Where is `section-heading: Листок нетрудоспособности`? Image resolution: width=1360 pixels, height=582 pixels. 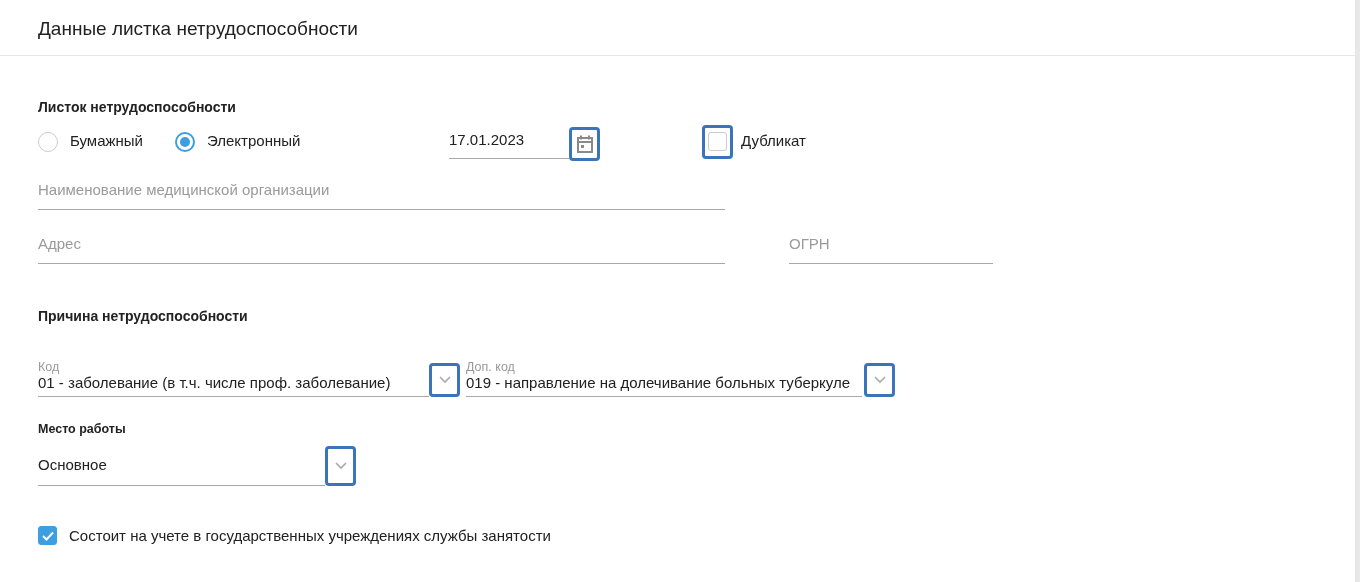
section-heading: Листок нетрудоспособности is located at coordinates (137, 107).